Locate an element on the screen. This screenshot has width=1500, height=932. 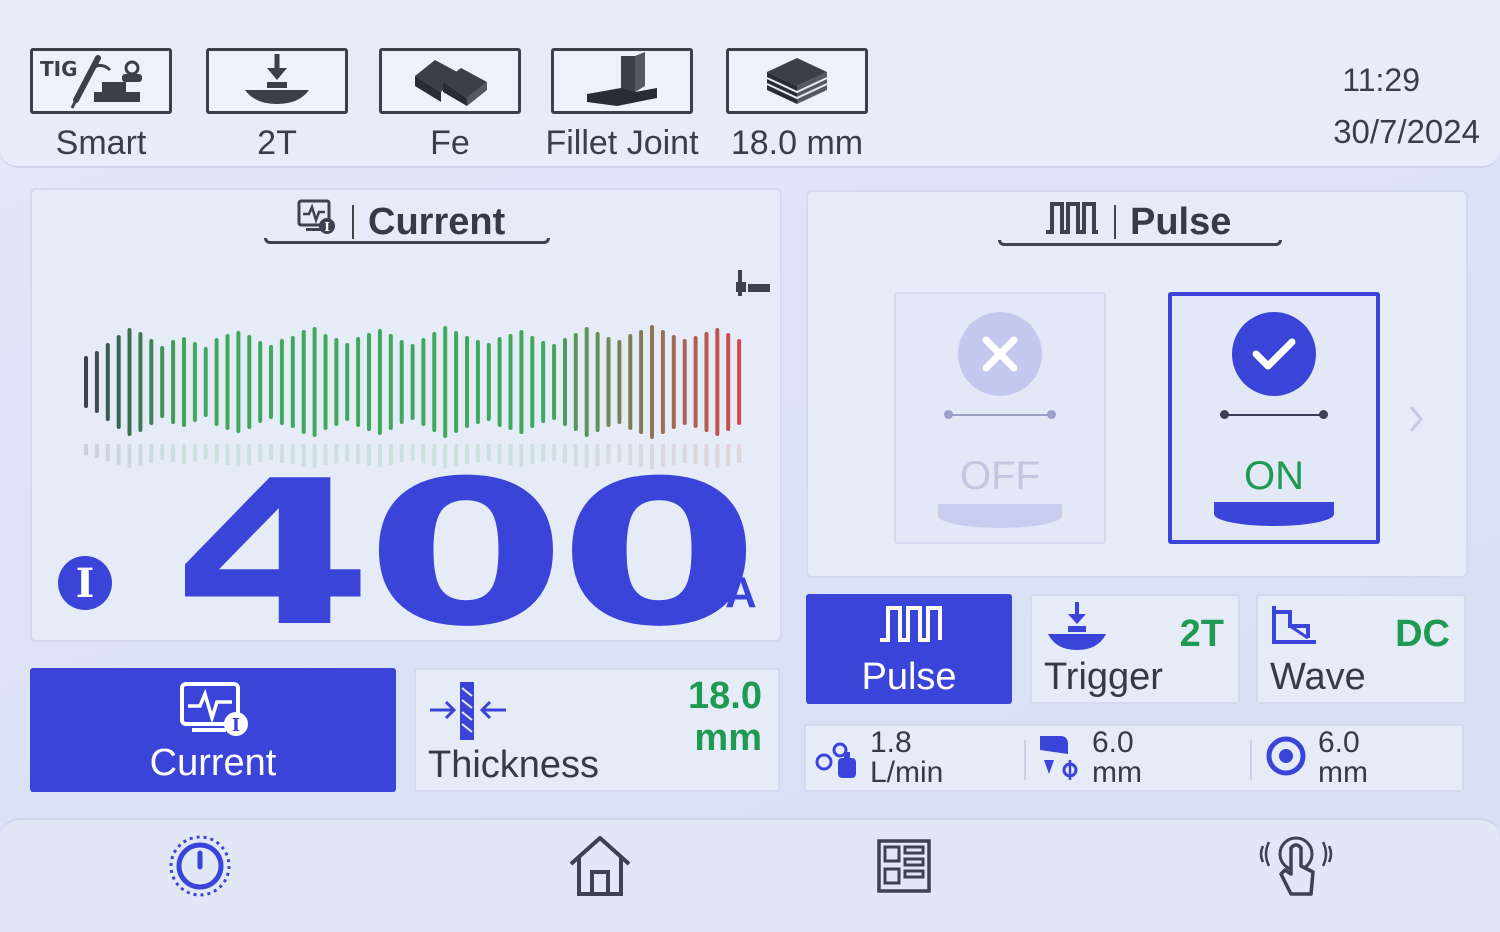
torch-indicator-icon is located at coordinates (752, 287).